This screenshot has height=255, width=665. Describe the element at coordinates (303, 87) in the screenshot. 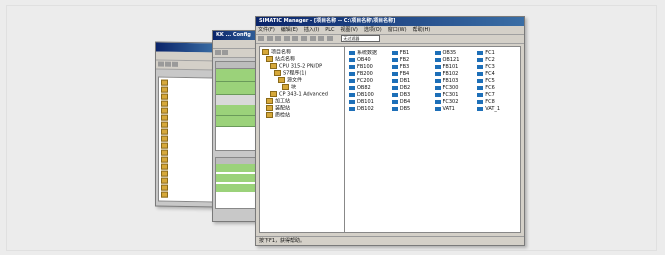

I see `tree-item: 块` at that location.